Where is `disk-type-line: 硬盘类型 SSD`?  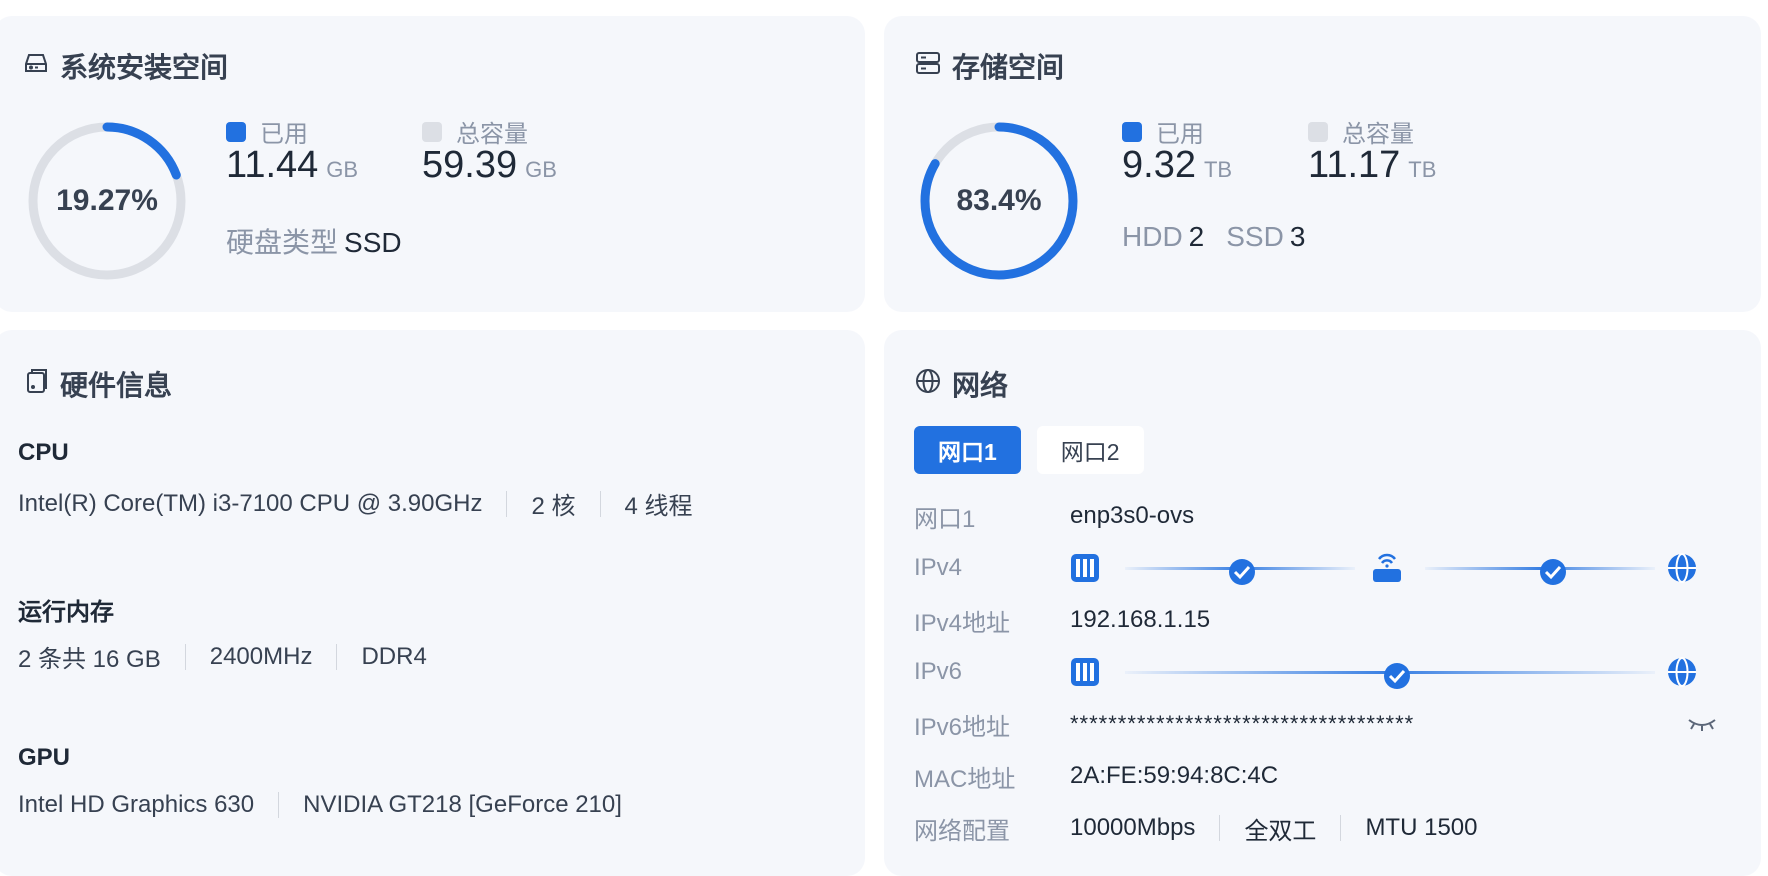 disk-type-line: 硬盘类型 SSD is located at coordinates (325, 241).